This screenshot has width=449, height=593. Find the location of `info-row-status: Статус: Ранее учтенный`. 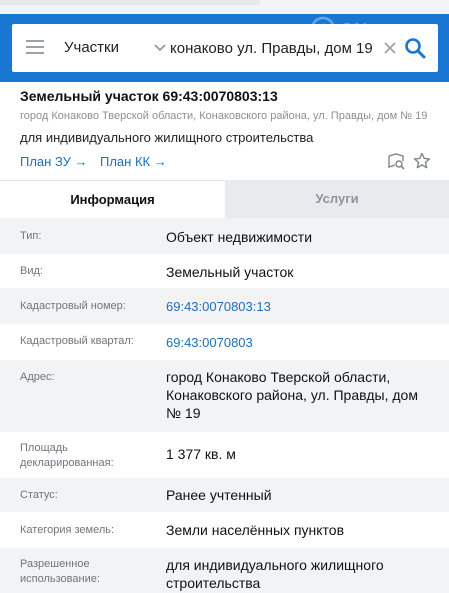

info-row-status: Статус: Ранее учтенный is located at coordinates (224, 495).